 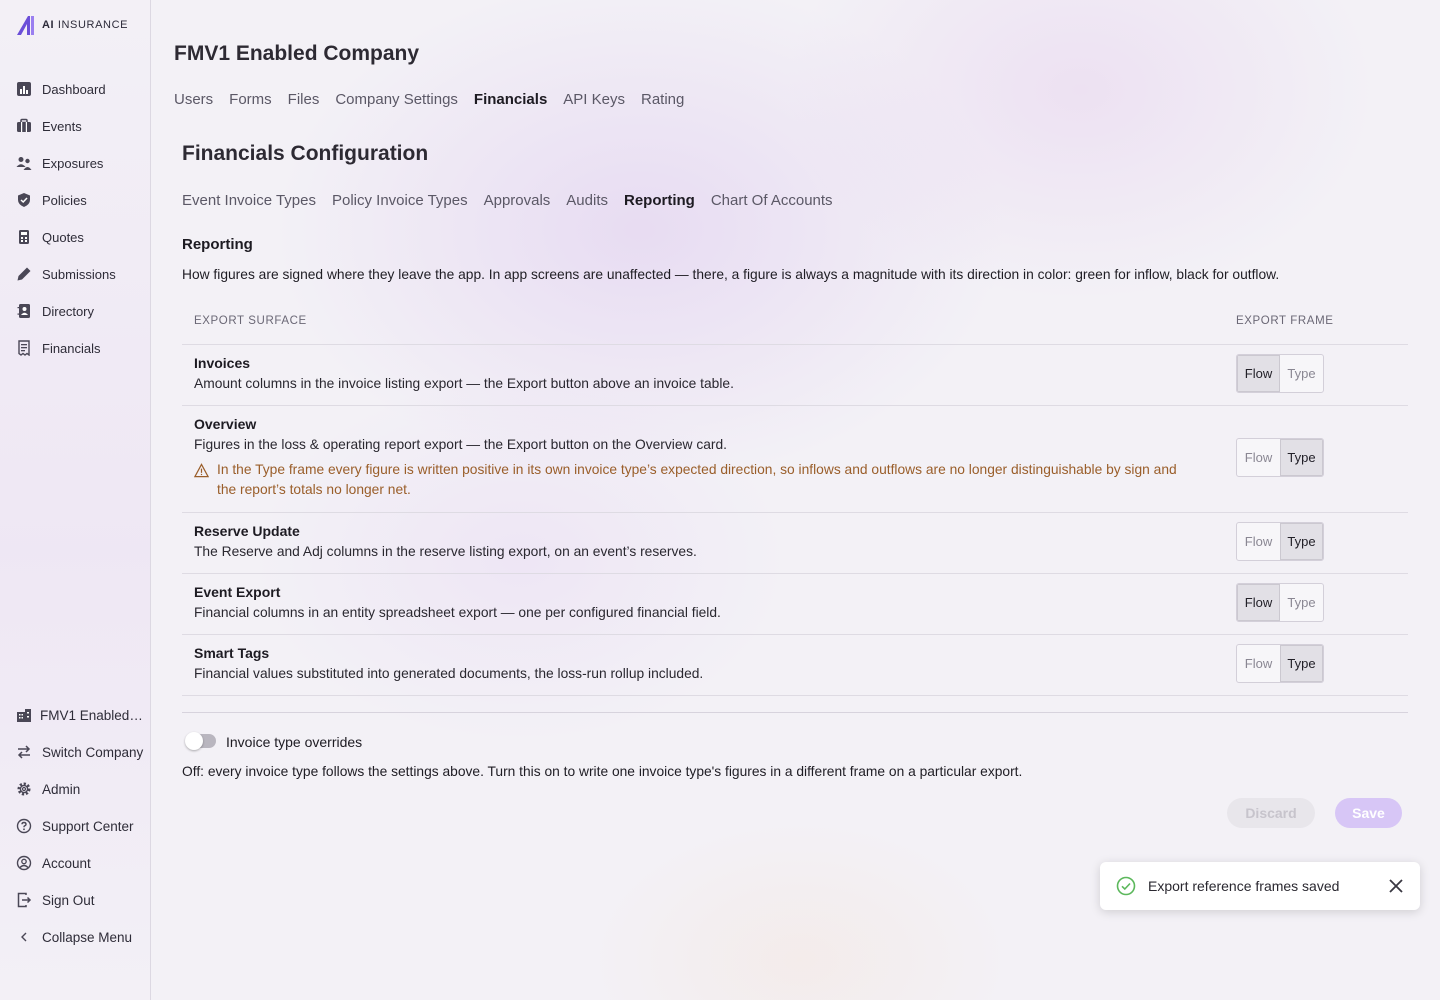 I want to click on sidebar-item-company: FMV1 Enabled Company, so click(x=81, y=715).